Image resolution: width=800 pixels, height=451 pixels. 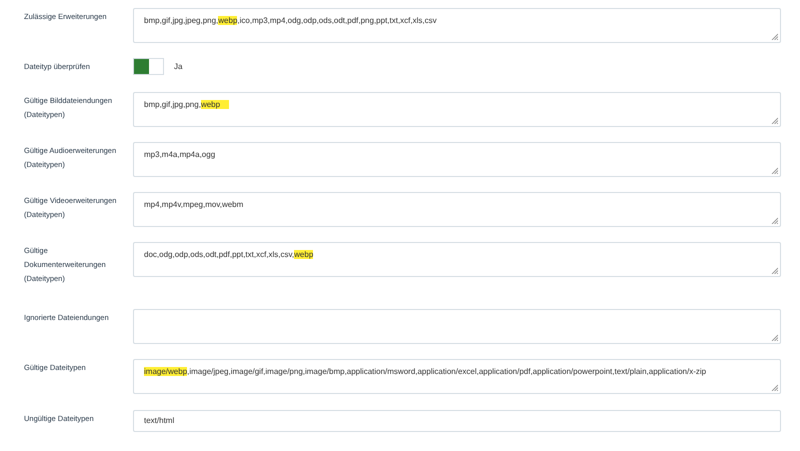 What do you see at coordinates (457, 209) in the screenshot?
I see `text-area: mp4,mp4v,mpeg,mov,webm` at bounding box center [457, 209].